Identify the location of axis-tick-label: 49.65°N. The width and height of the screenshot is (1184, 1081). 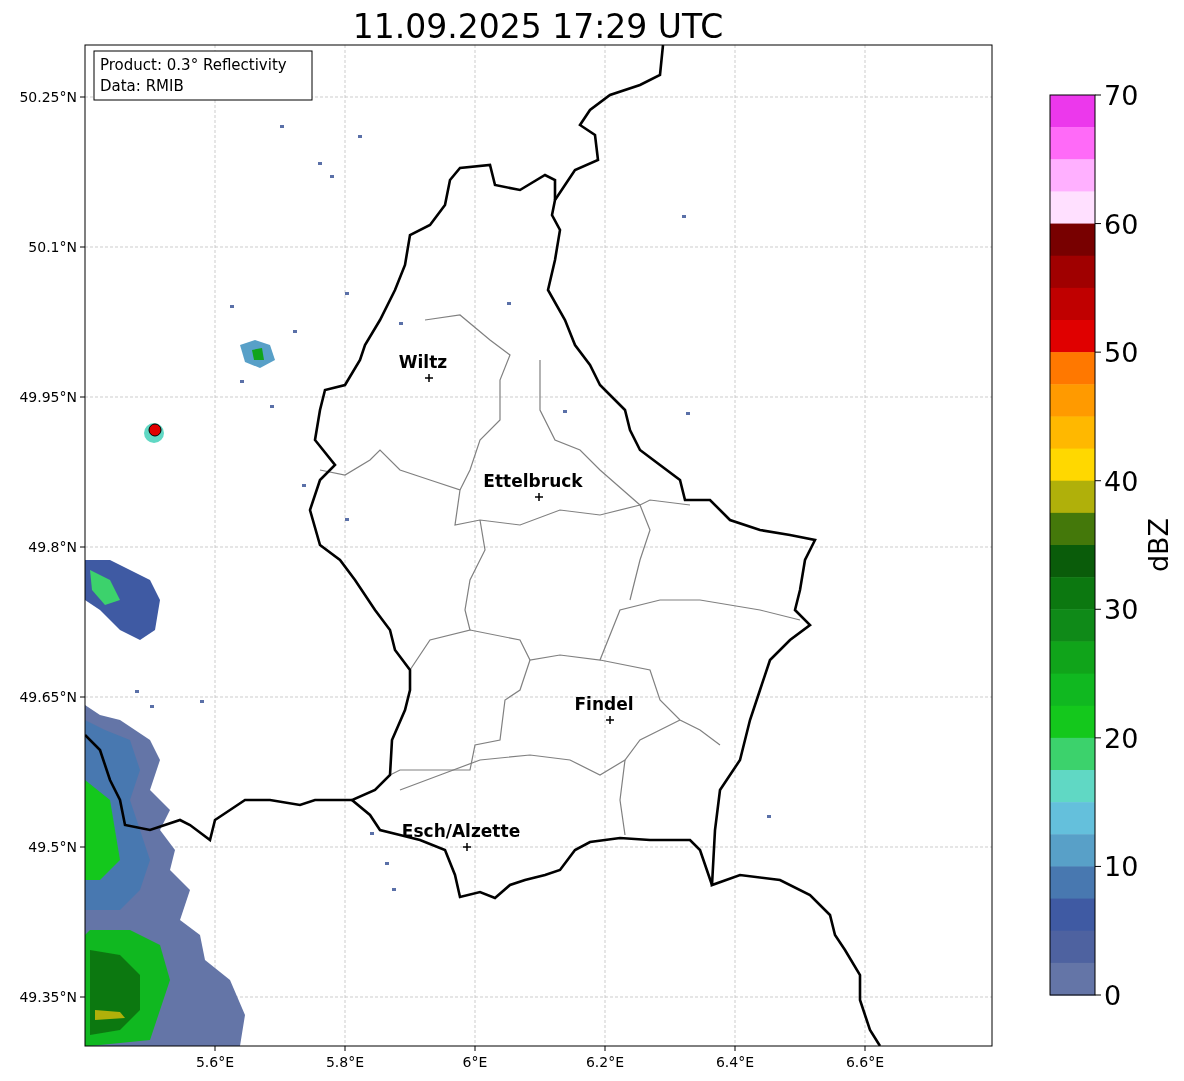
(48, 697).